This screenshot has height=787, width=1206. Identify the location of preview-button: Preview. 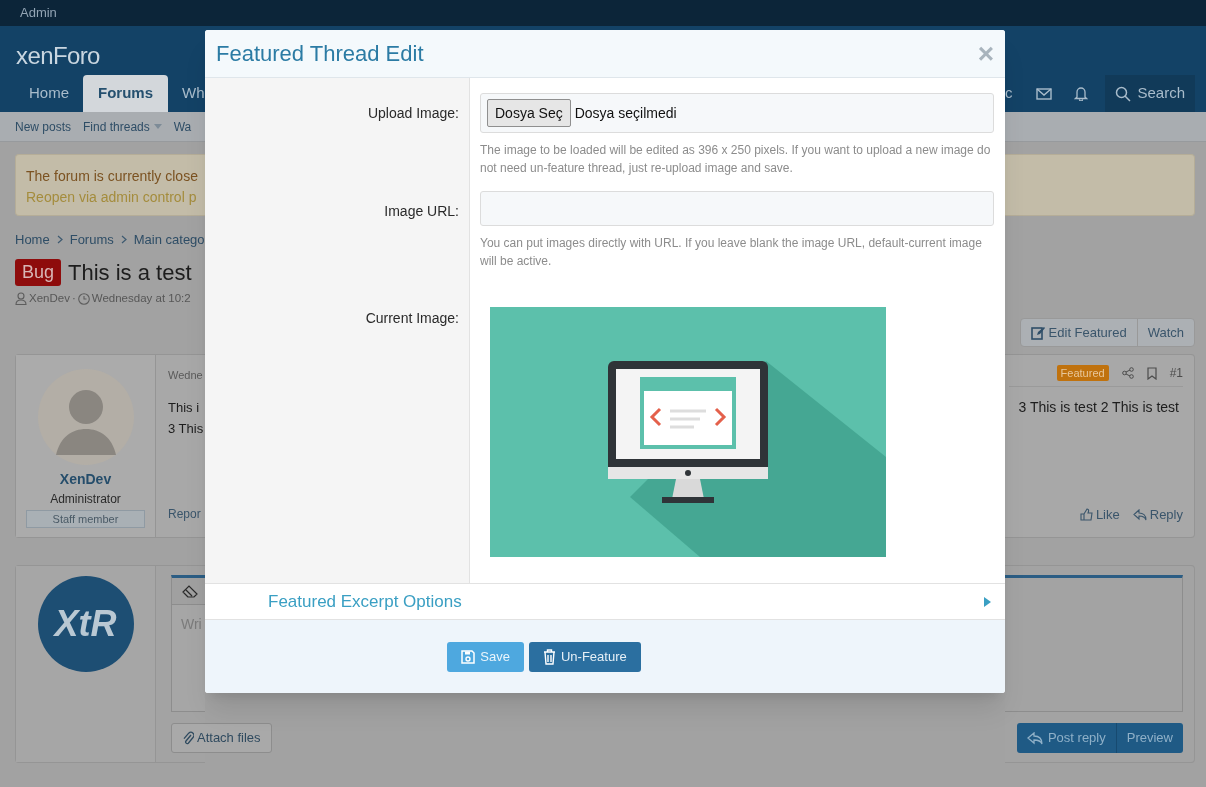
(1149, 738).